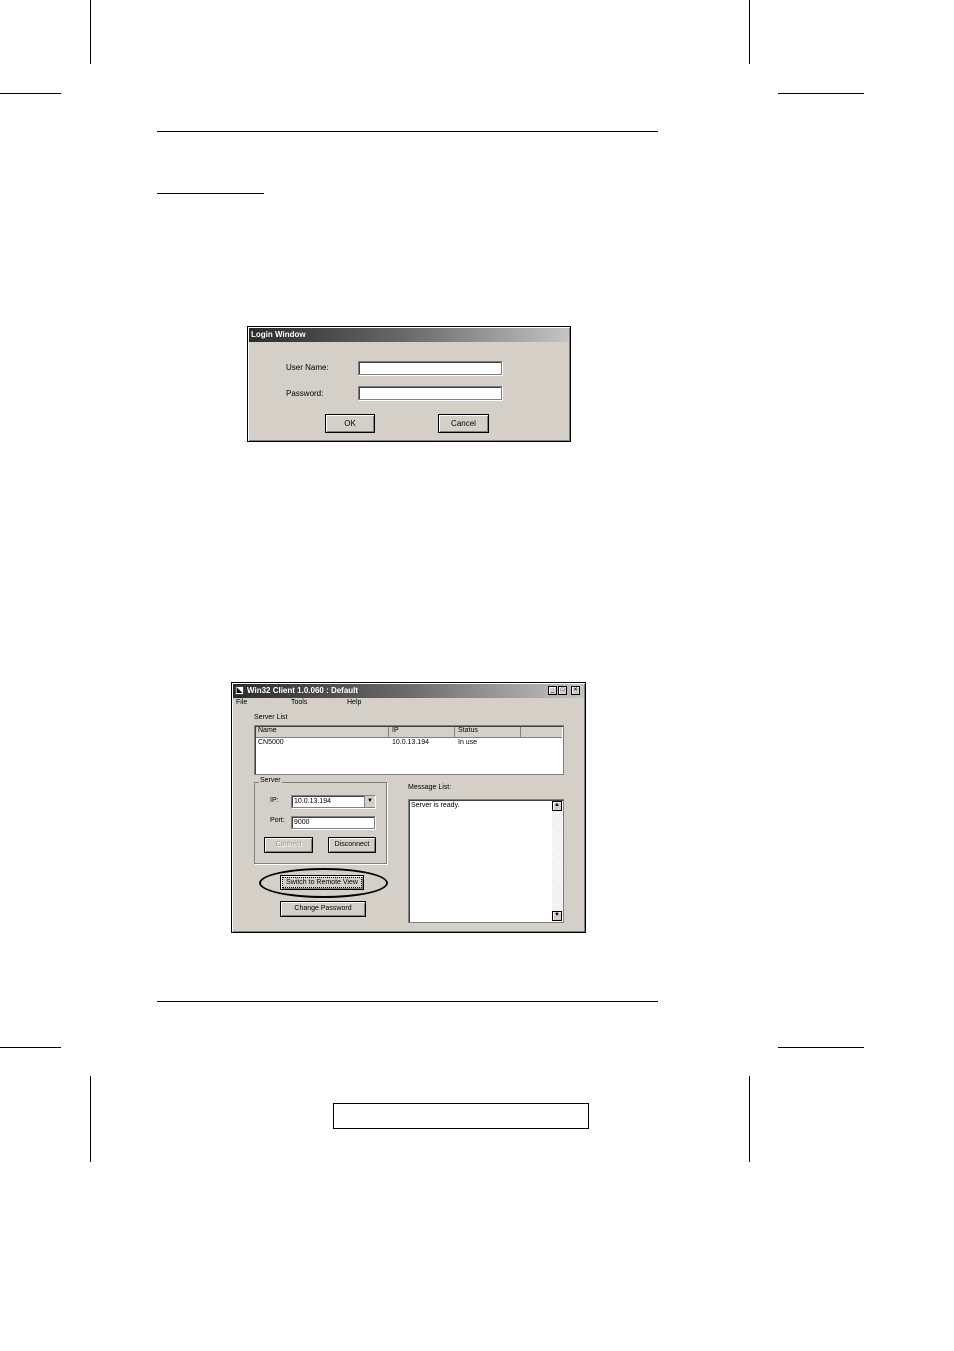  What do you see at coordinates (239, 690) in the screenshot?
I see `app-icon: ◣` at bounding box center [239, 690].